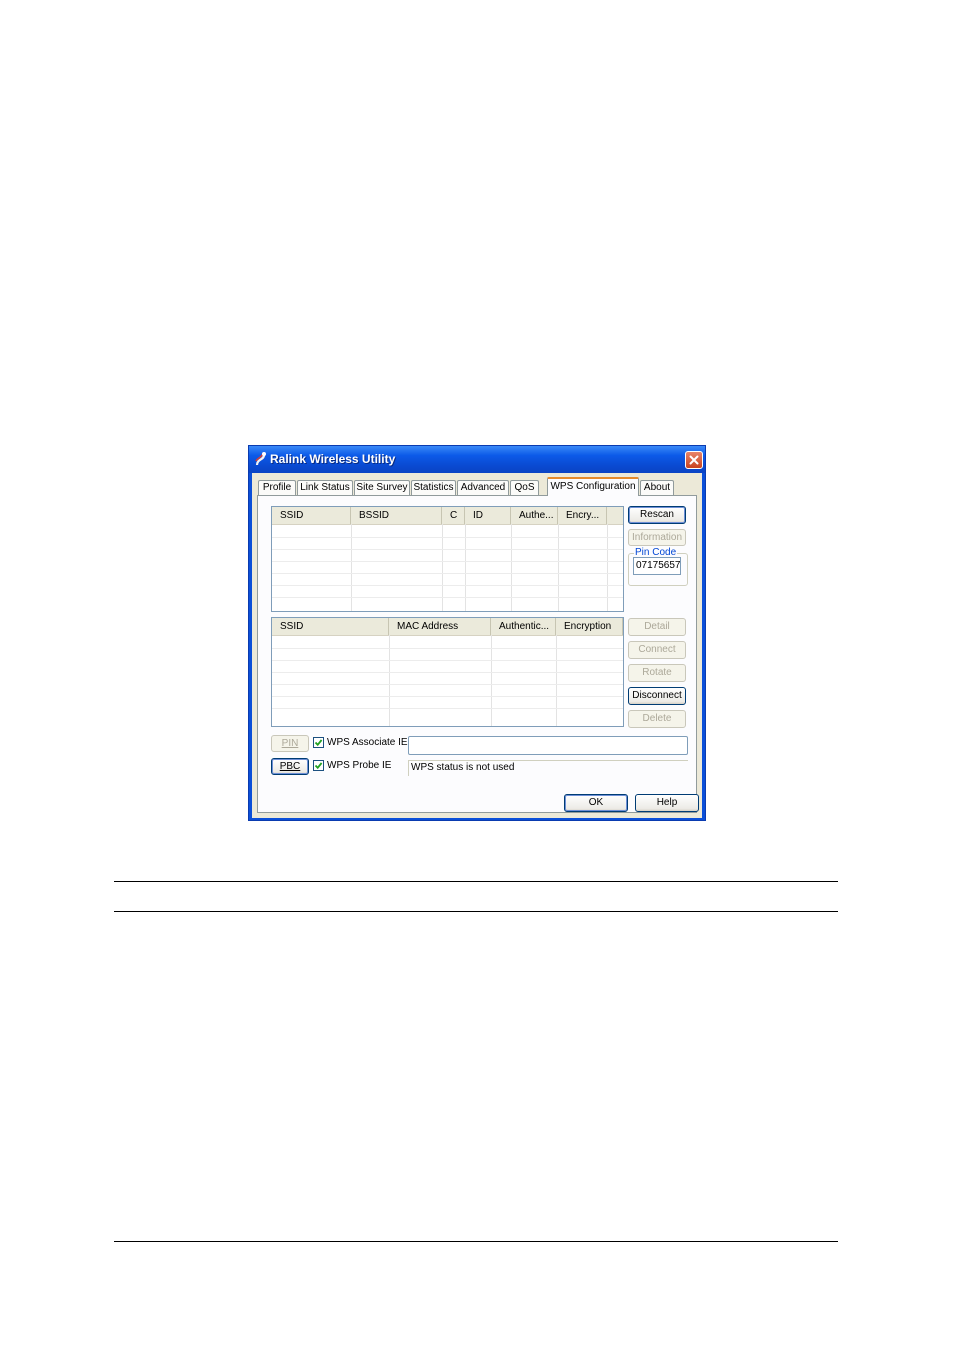 This screenshot has height=1350, width=954. I want to click on column-mac-address: MAC Address, so click(440, 626).